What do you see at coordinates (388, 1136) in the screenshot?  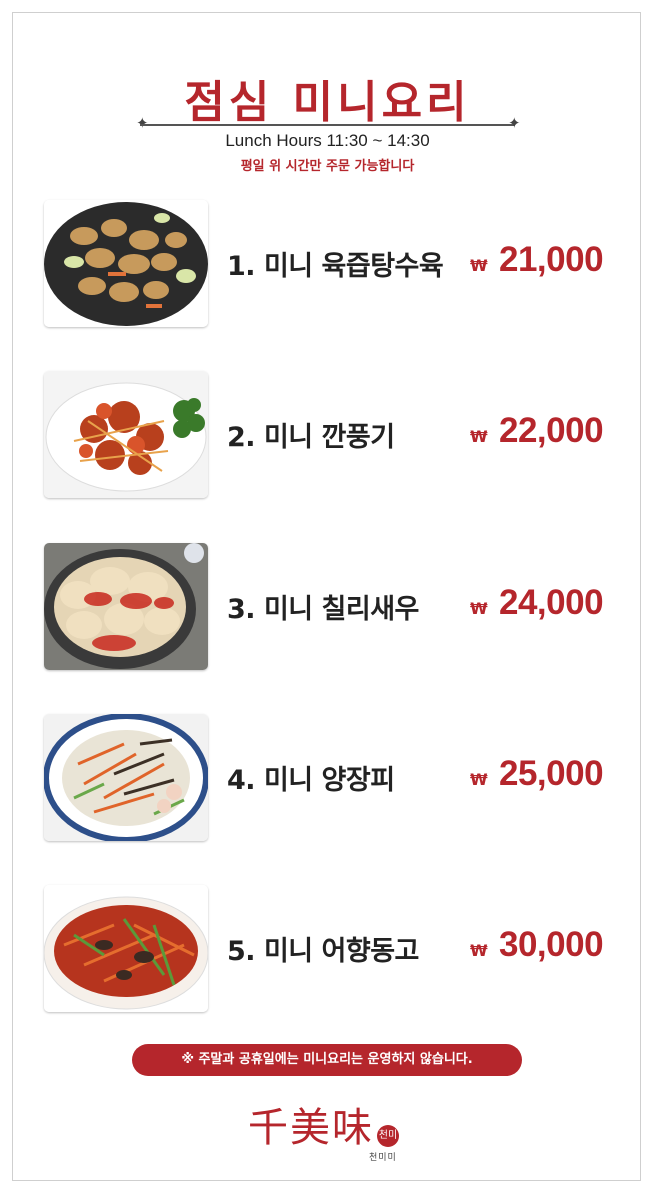 I see `brand-seal-icon: 천미` at bounding box center [388, 1136].